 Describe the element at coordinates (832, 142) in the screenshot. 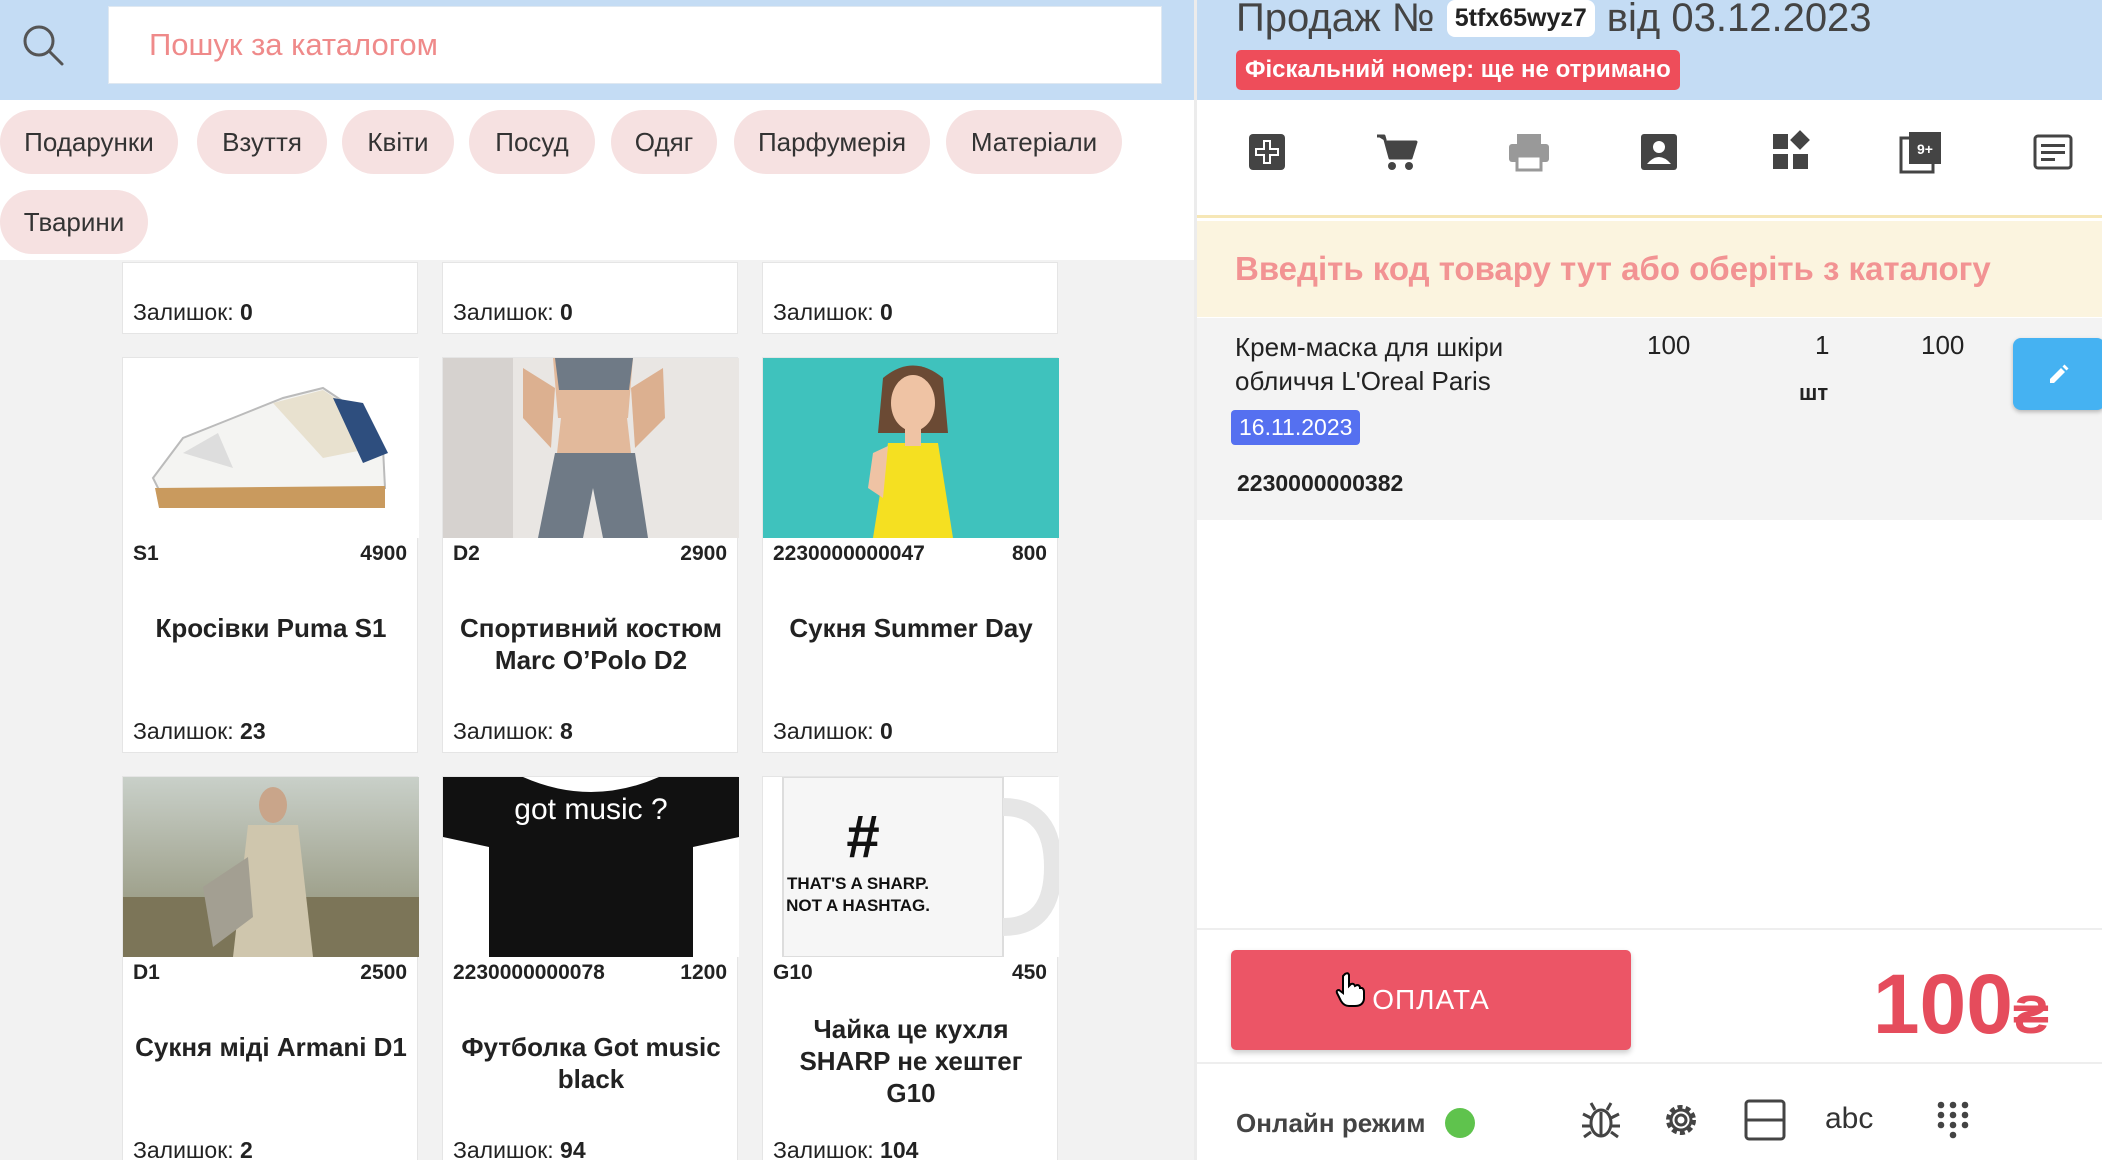

I see `category-chip-perfume: Парфумерія` at that location.